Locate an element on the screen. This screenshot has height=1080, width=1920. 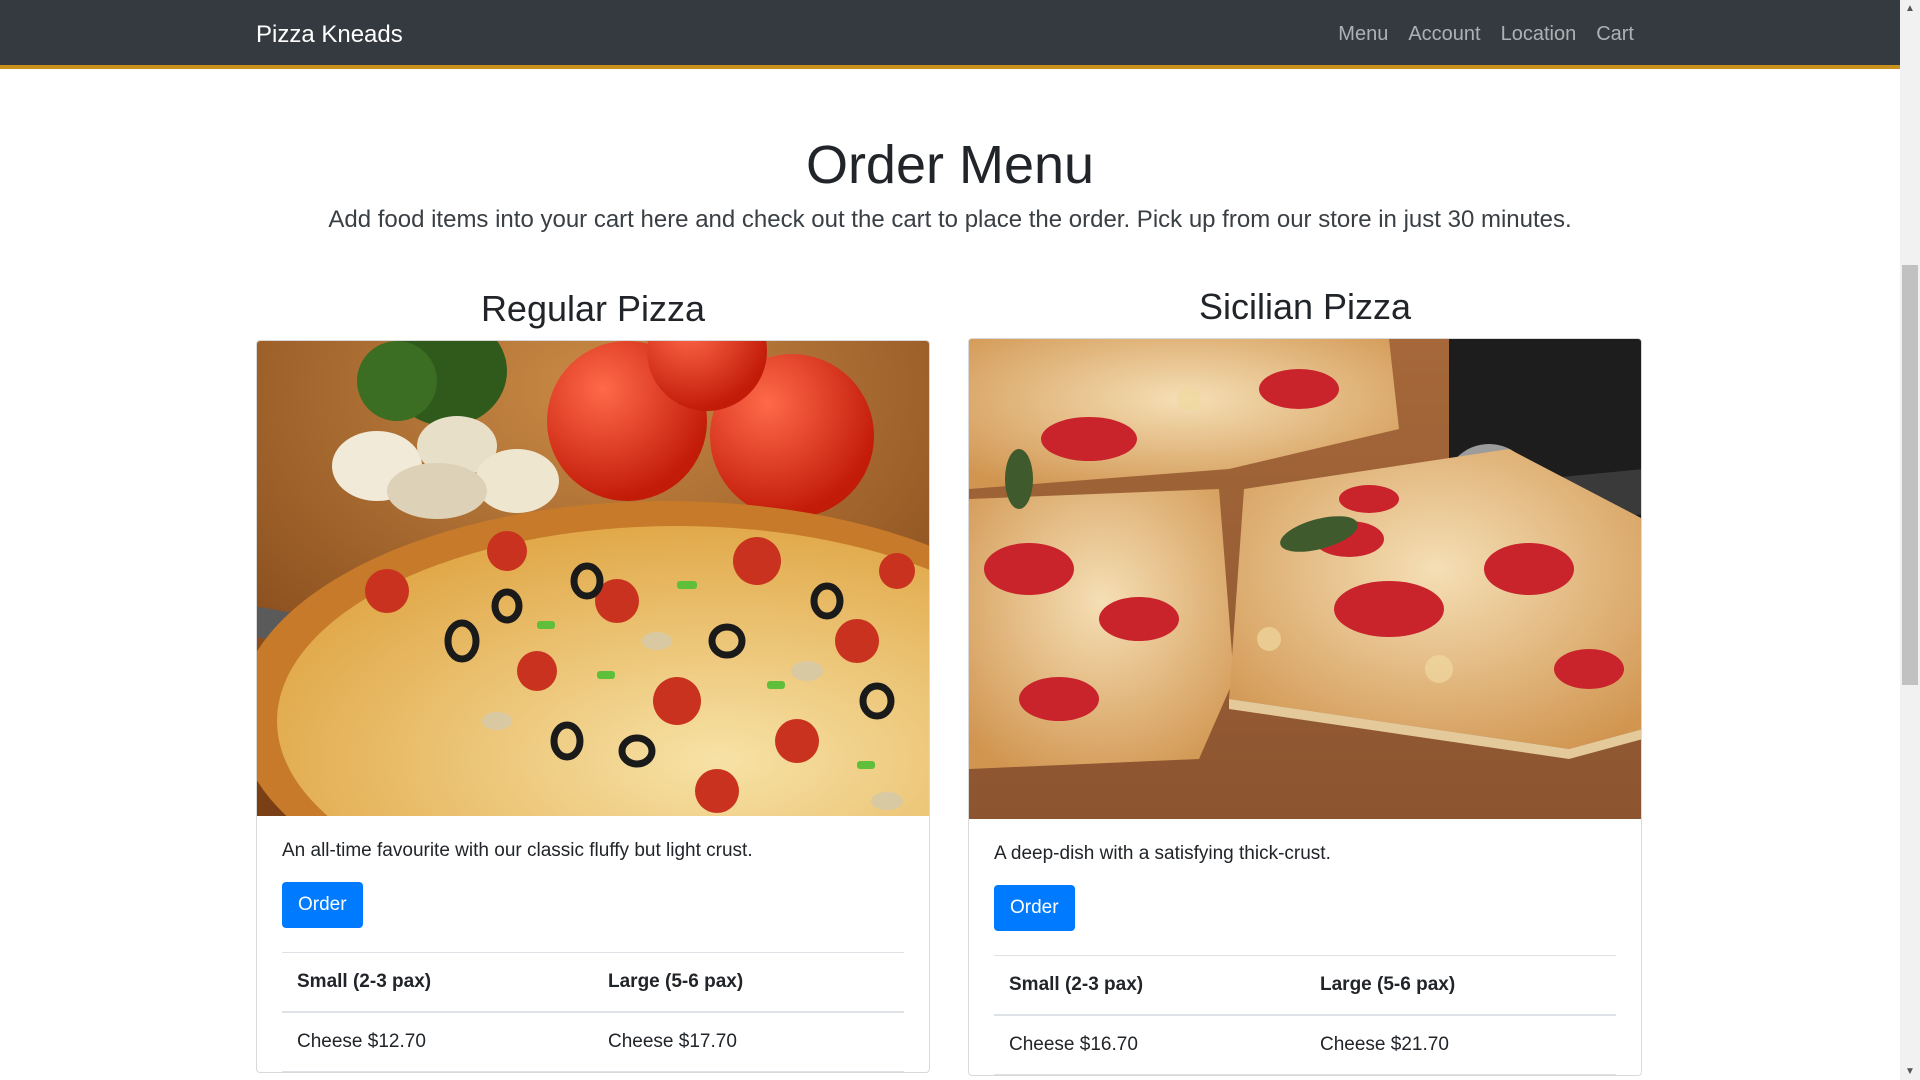
top-navbar: Pizza Kneads Menu Account Location Cart is located at coordinates (950, 34).